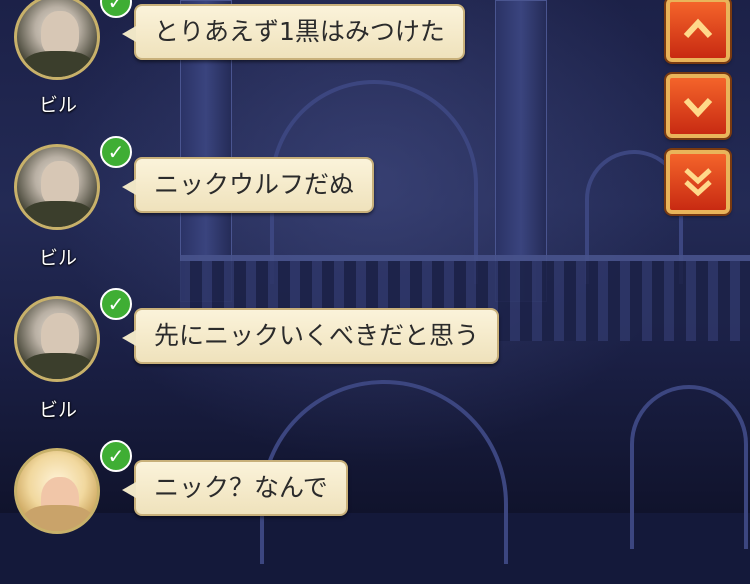  I want to click on scroll-up-button, so click(698, 31).